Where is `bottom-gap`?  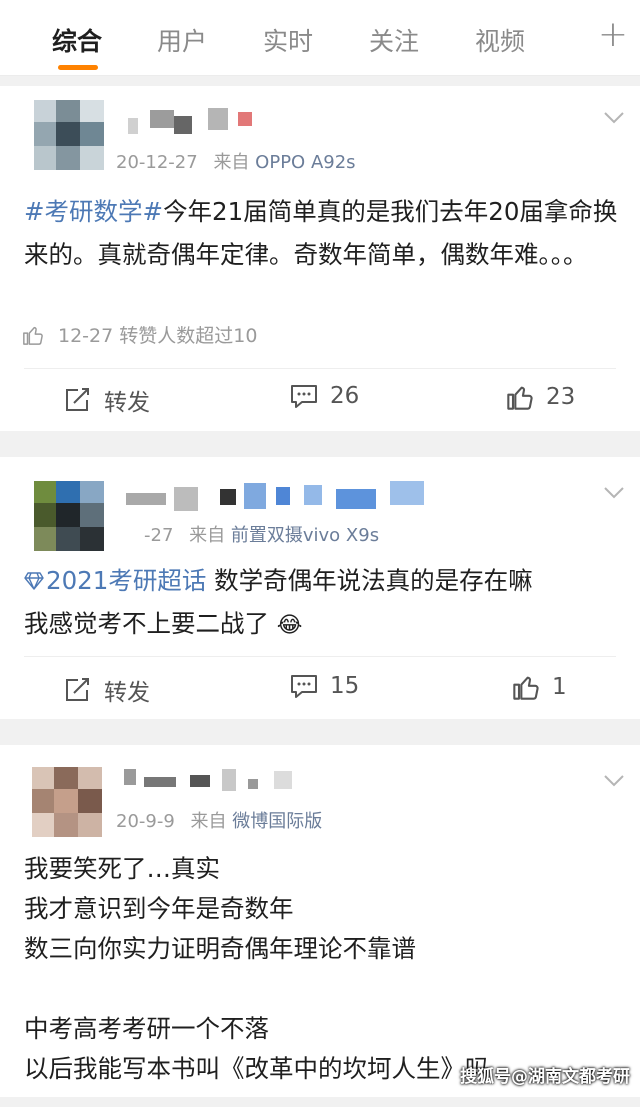
bottom-gap is located at coordinates (320, 1102).